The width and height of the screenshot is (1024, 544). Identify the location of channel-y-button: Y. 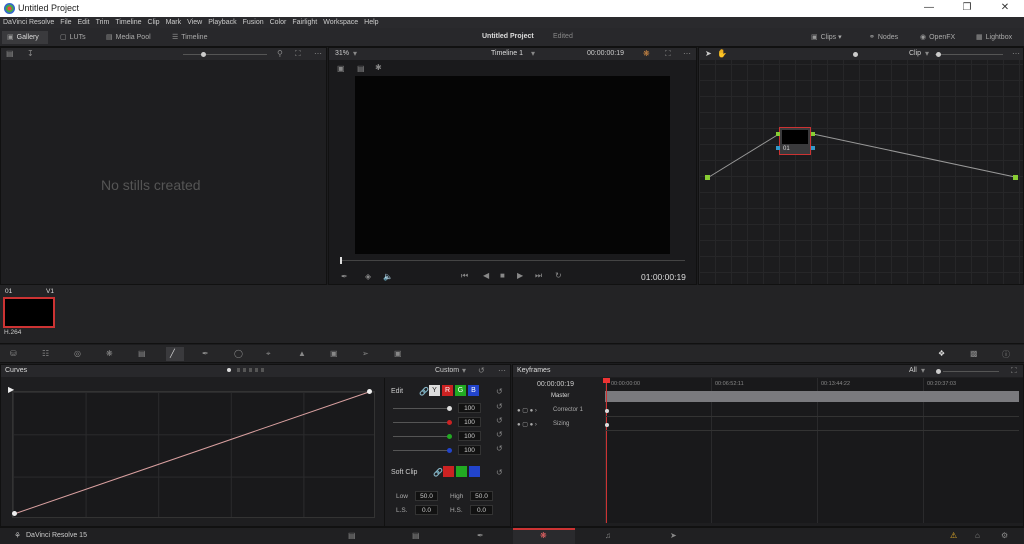
(434, 390).